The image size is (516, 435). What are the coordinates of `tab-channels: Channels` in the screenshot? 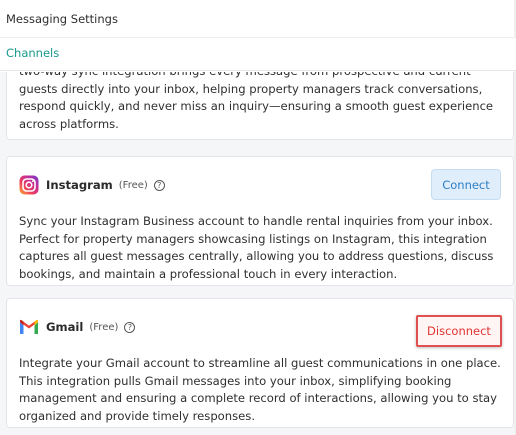 It's located at (32, 58).